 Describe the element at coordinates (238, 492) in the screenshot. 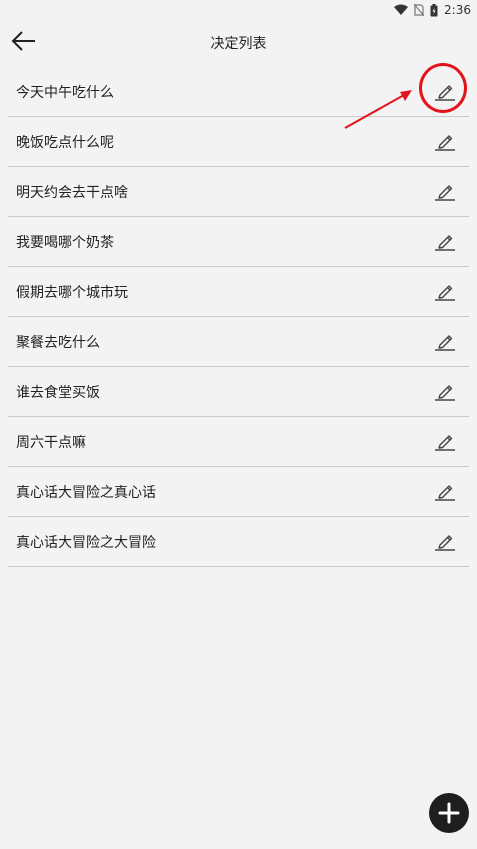

I see `list-item: 真心话大冒险之真心话` at that location.